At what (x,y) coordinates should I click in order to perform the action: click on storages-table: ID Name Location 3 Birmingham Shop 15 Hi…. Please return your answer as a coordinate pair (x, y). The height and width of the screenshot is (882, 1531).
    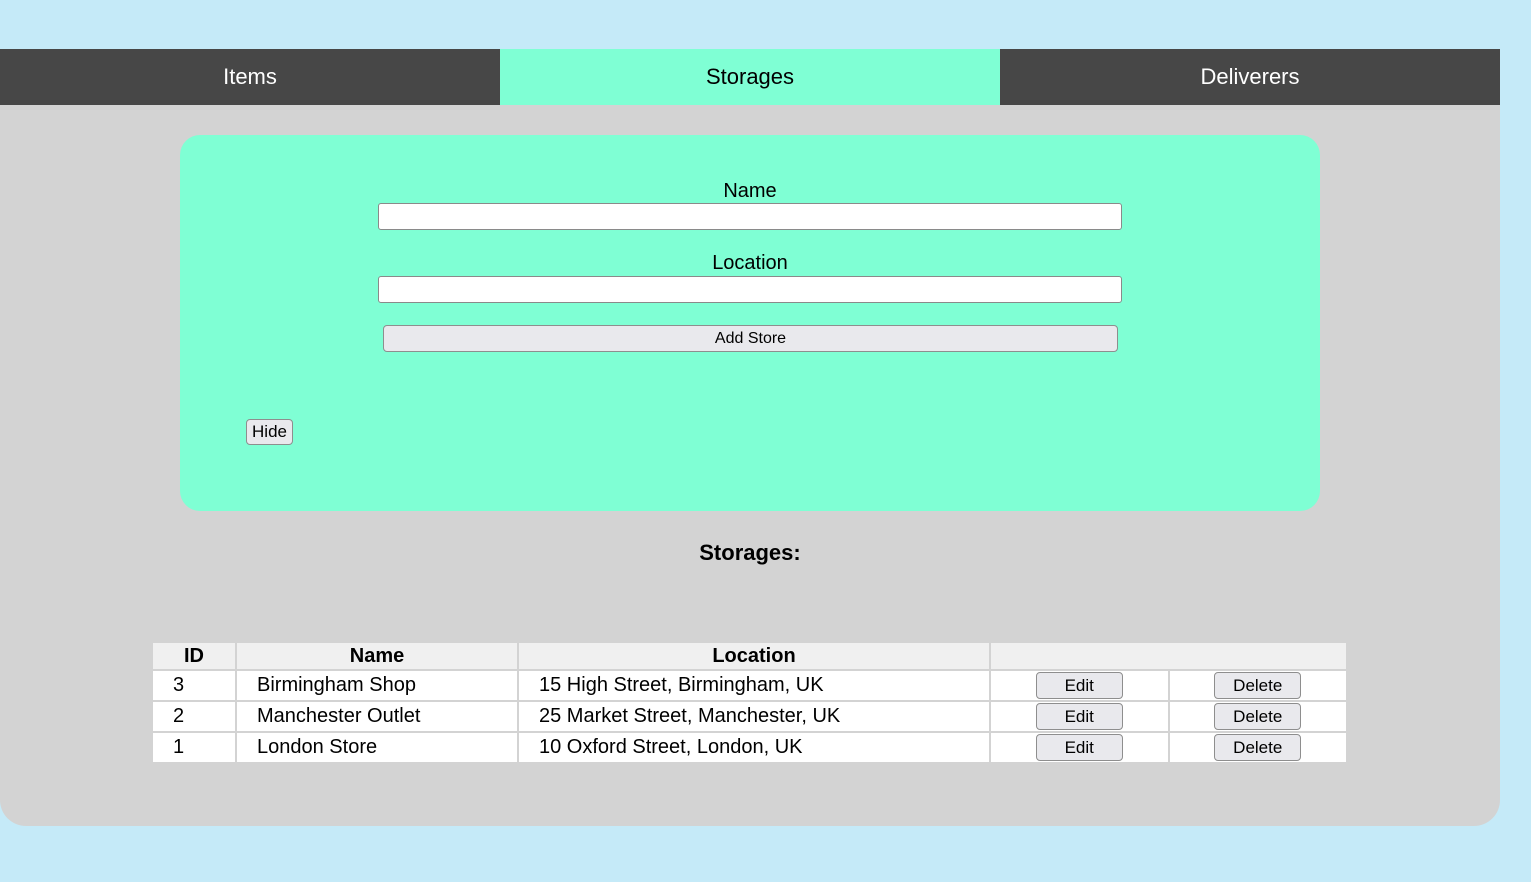
    Looking at the image, I should click on (749, 702).